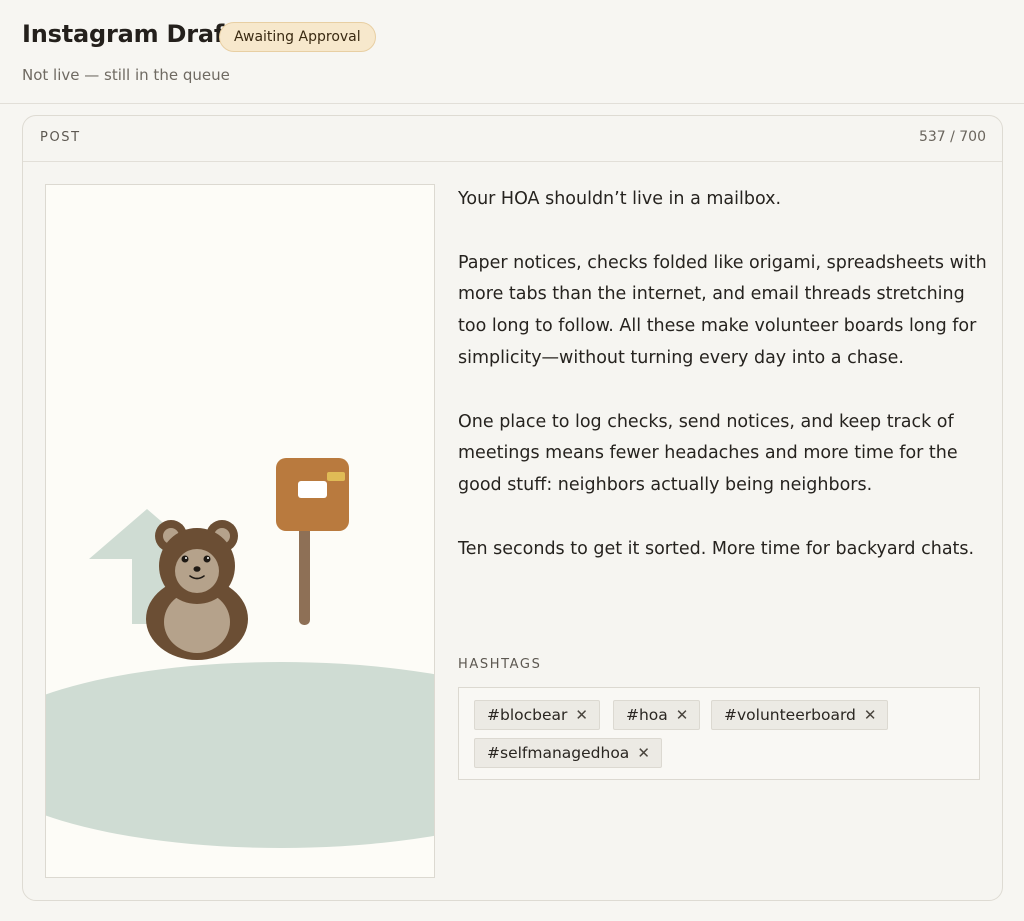  What do you see at coordinates (790, 715) in the screenshot?
I see `hashtag-text: #volunteerboard` at bounding box center [790, 715].